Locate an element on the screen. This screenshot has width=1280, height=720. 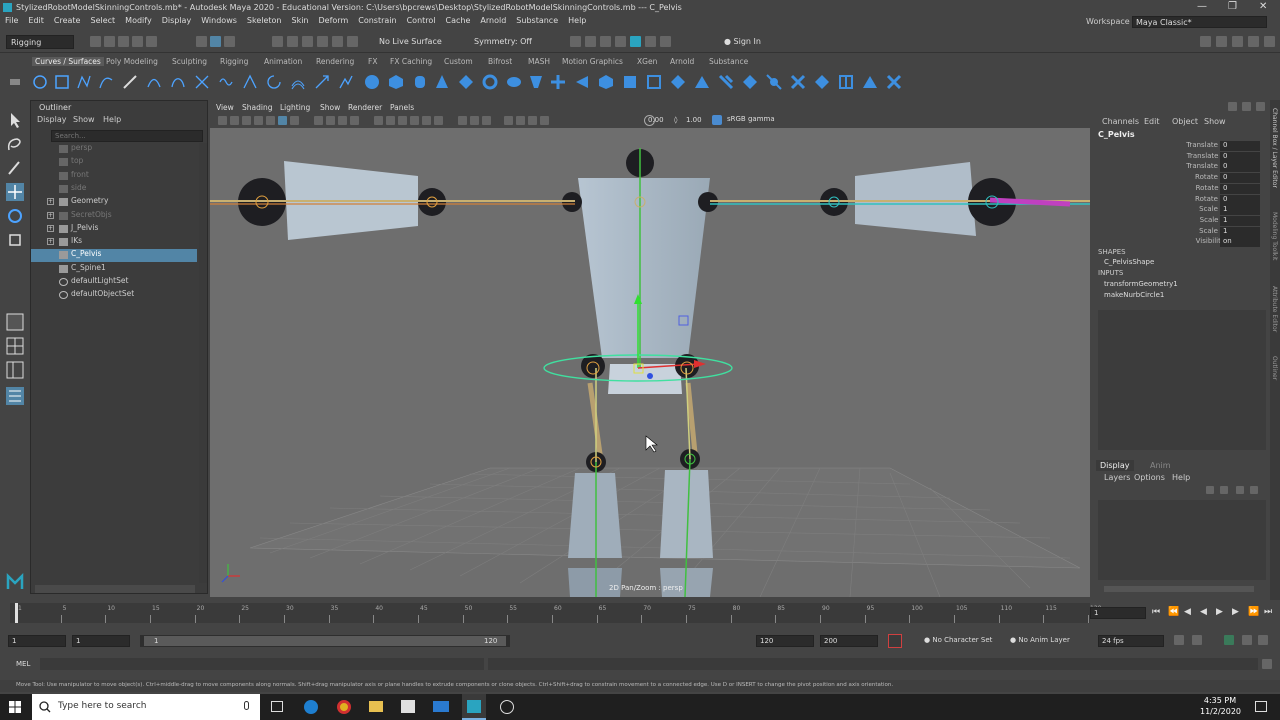
animation-end-field: 200 is located at coordinates (849, 641).